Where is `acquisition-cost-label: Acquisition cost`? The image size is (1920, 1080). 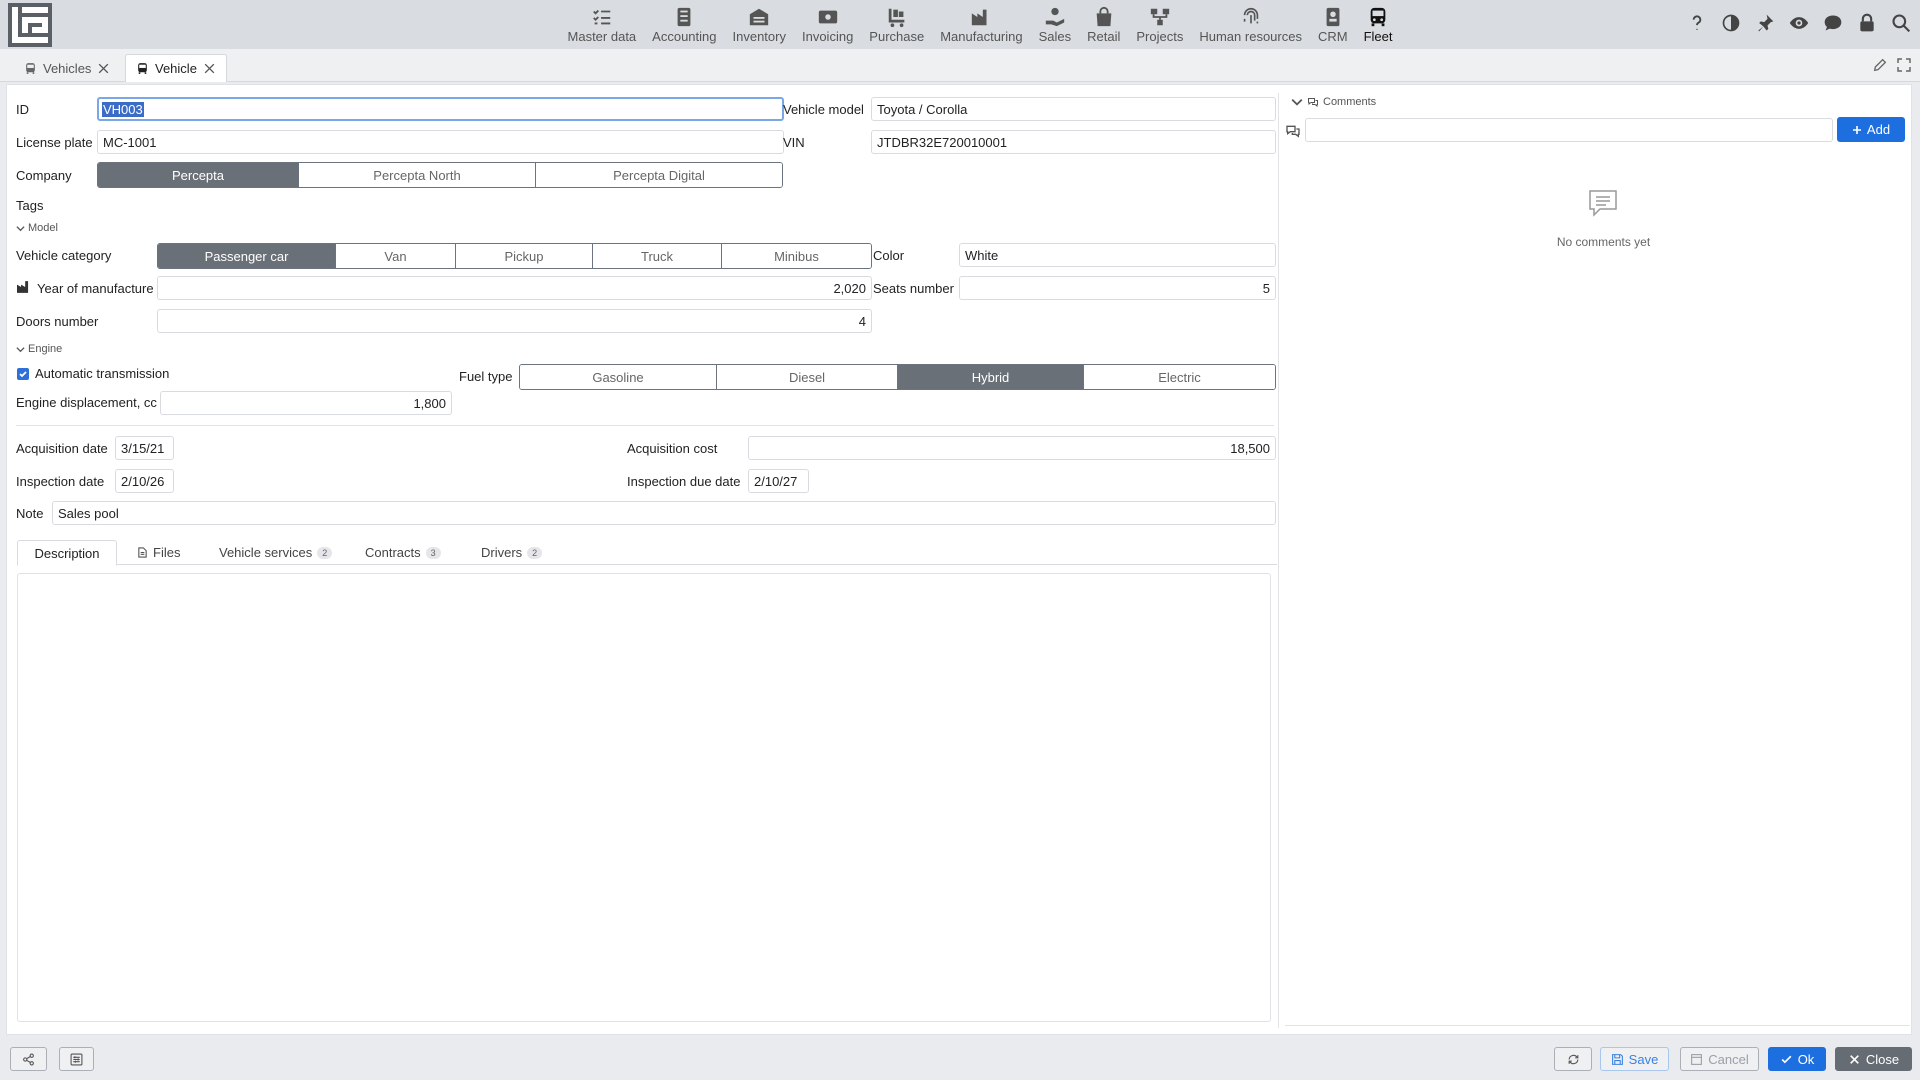 acquisition-cost-label: Acquisition cost is located at coordinates (672, 448).